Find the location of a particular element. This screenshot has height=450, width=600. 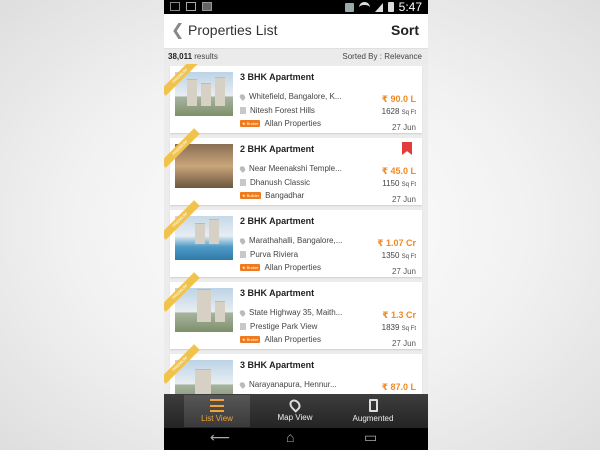

price: ₹ 1.07 Cr is located at coordinates (396, 243).